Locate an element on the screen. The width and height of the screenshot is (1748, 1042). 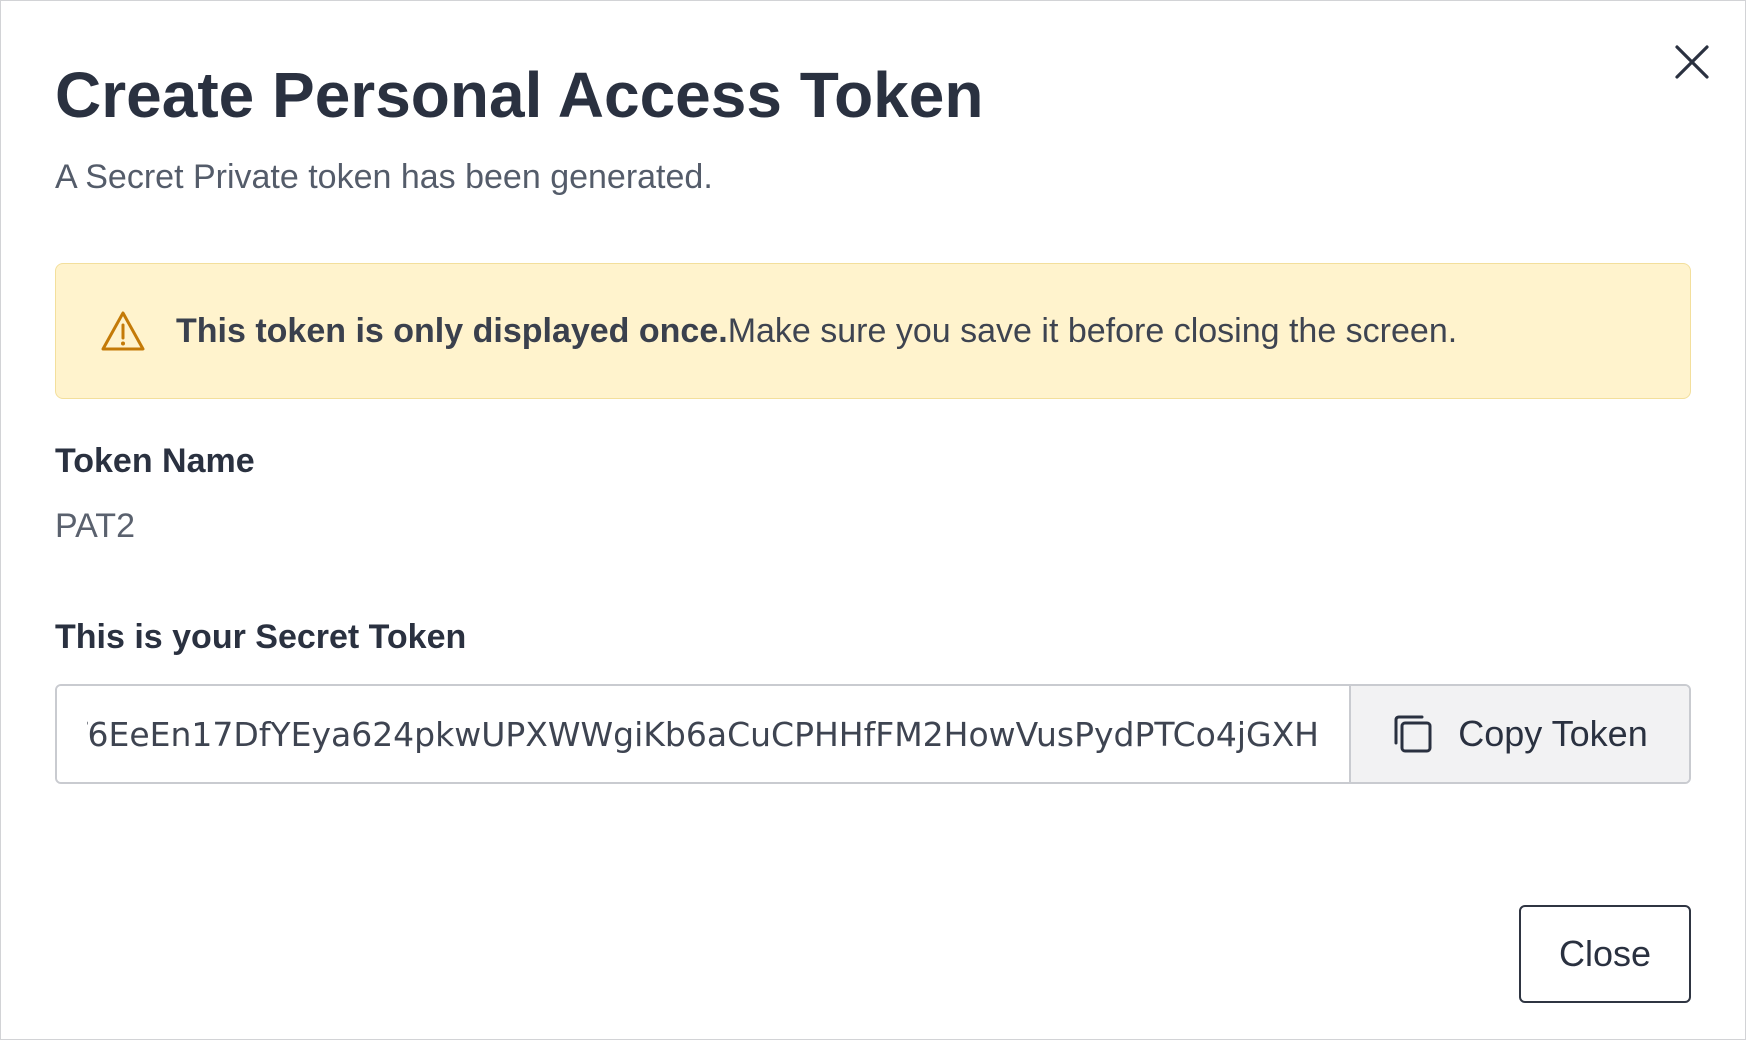
close-dialog-button is located at coordinates (1692, 62).